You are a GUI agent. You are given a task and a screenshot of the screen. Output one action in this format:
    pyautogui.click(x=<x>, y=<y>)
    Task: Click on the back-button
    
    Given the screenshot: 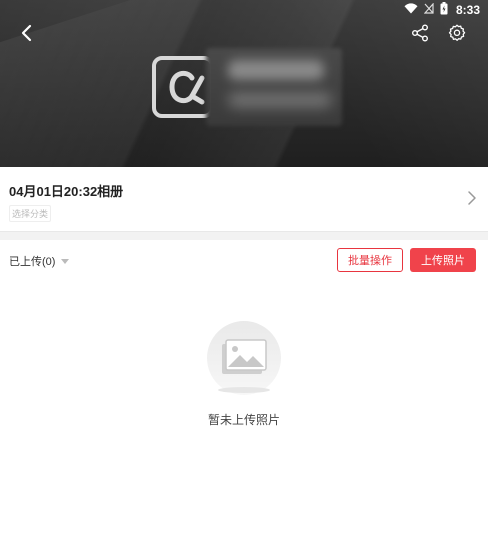 What is the action you would take?
    pyautogui.click(x=27, y=35)
    